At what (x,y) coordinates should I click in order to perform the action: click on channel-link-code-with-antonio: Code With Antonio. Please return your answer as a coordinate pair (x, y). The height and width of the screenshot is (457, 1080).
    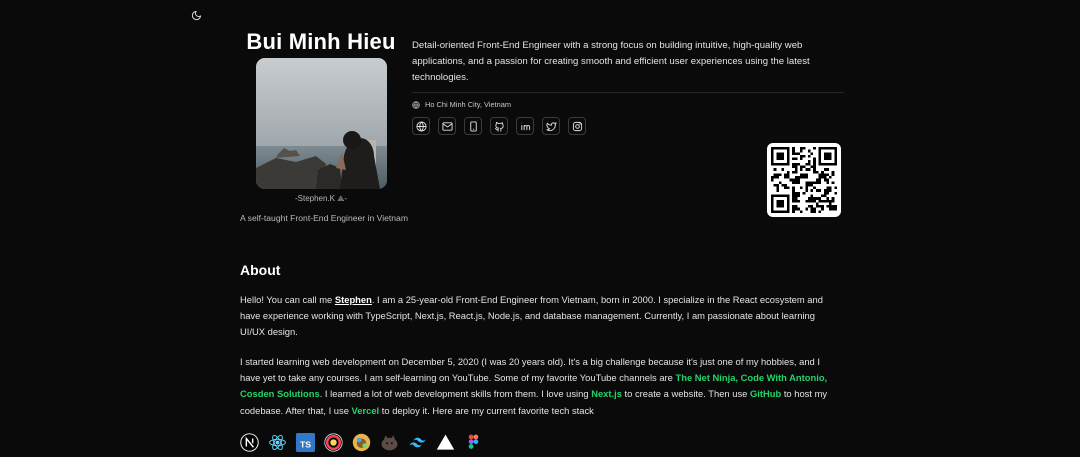
    Looking at the image, I should click on (783, 377).